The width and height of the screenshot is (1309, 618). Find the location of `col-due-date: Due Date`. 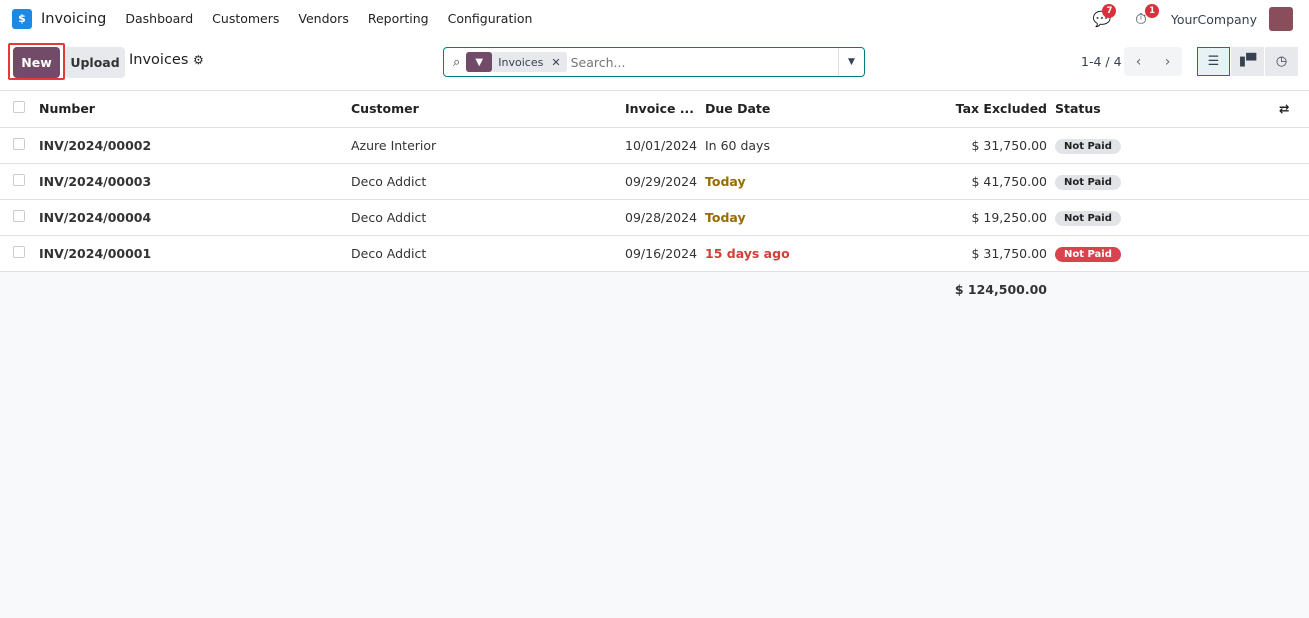

col-due-date: Due Date is located at coordinates (790, 109).